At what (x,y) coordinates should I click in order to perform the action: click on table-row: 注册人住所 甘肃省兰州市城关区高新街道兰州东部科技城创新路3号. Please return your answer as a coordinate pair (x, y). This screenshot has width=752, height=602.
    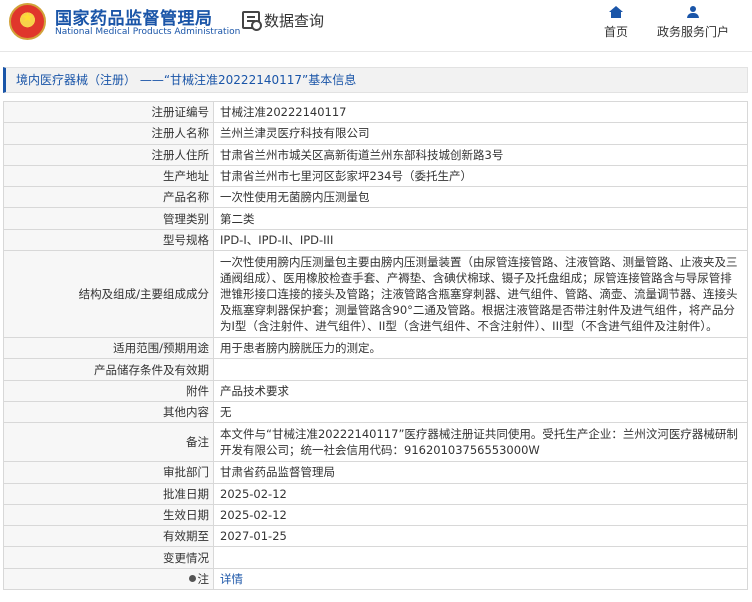
    Looking at the image, I should click on (375, 154).